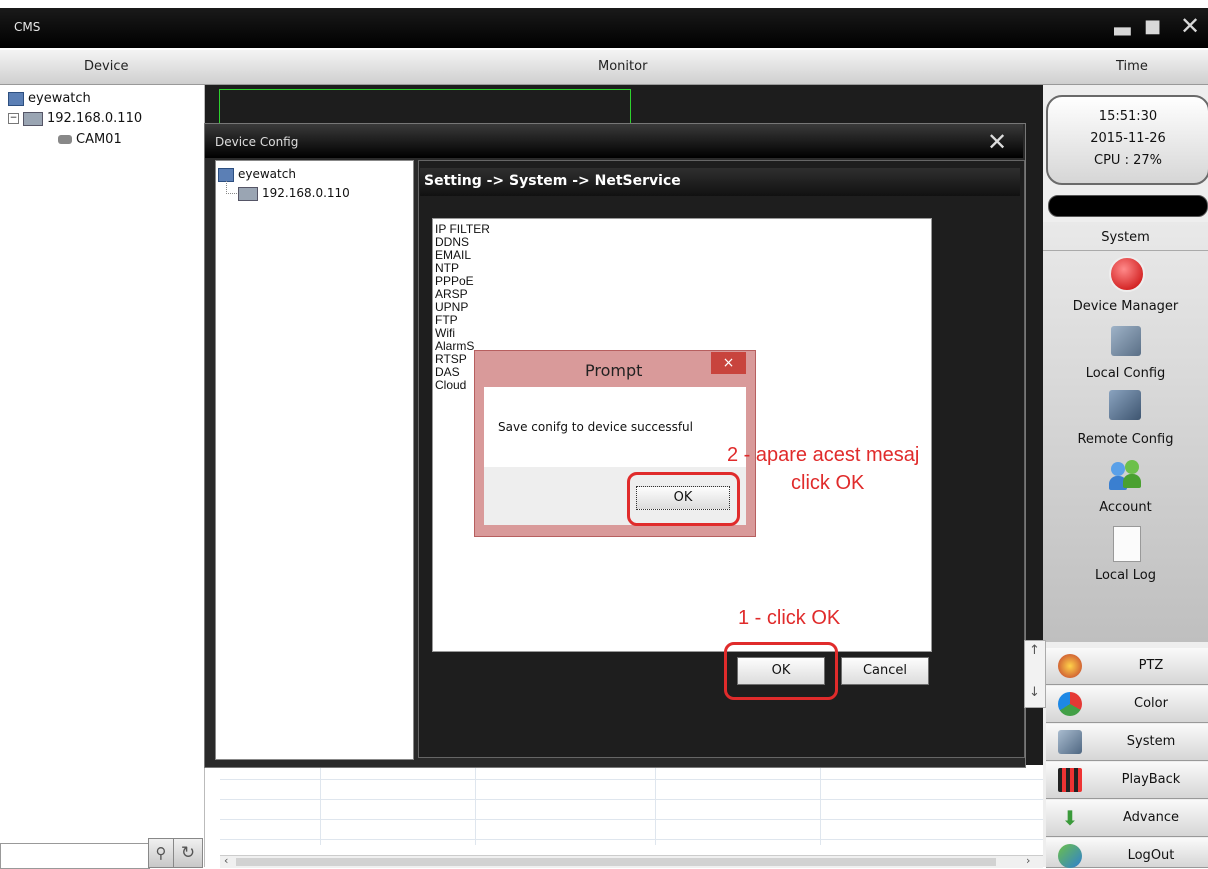 This screenshot has height=869, width=1208. I want to click on logout-button: LogOut, so click(1127, 853).